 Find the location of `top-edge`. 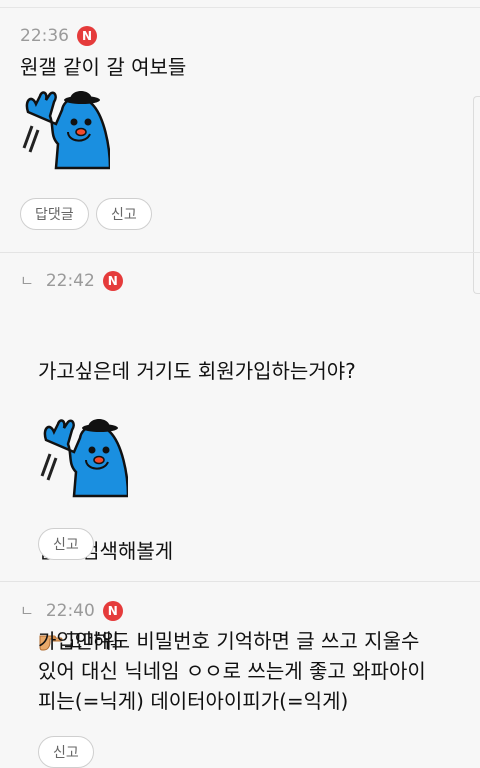

top-edge is located at coordinates (240, 4).